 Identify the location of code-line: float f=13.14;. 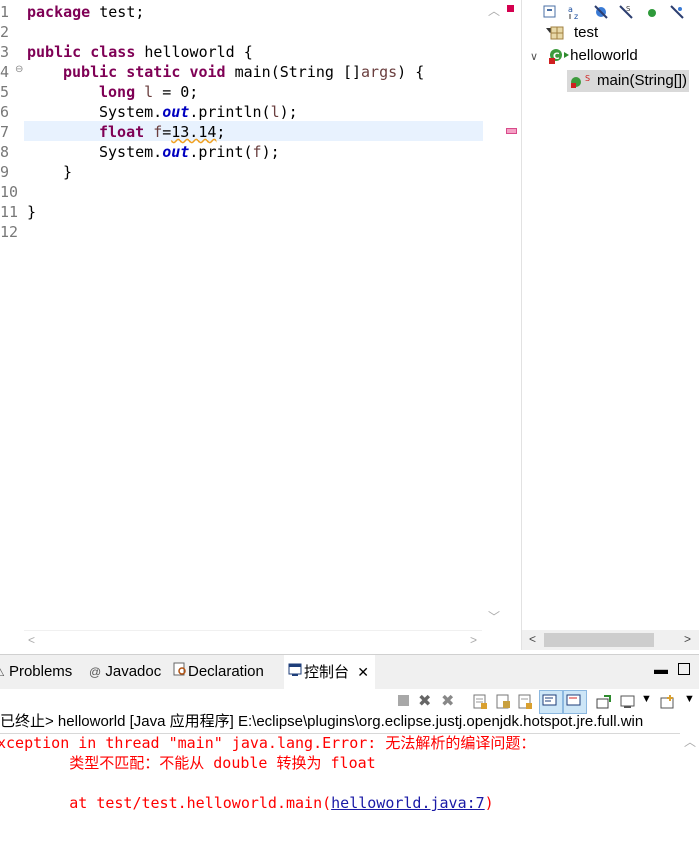
(162, 132).